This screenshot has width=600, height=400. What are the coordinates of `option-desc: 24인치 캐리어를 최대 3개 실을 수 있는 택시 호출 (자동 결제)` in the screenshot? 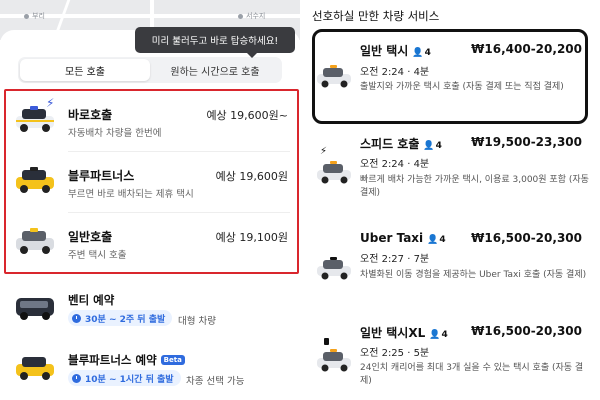 It's located at (472, 374).